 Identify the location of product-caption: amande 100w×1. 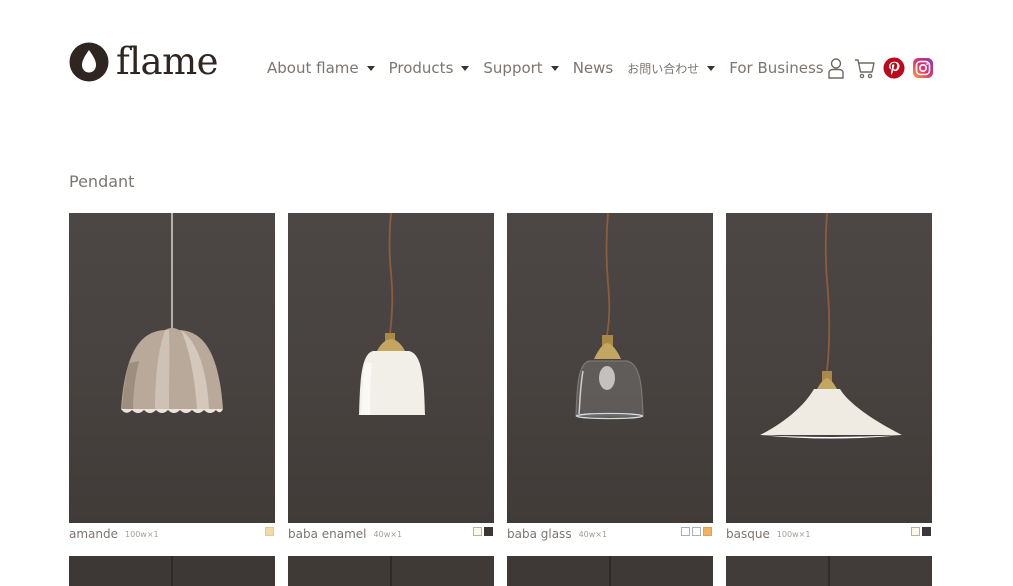
(172, 534).